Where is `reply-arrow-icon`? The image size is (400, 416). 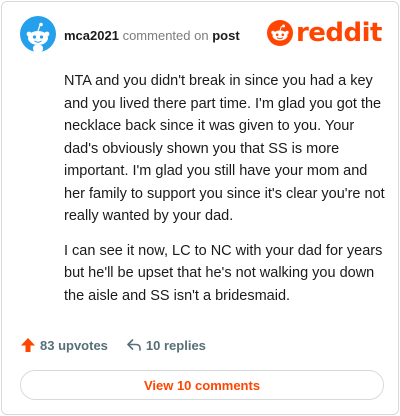
reply-arrow-icon is located at coordinates (134, 345).